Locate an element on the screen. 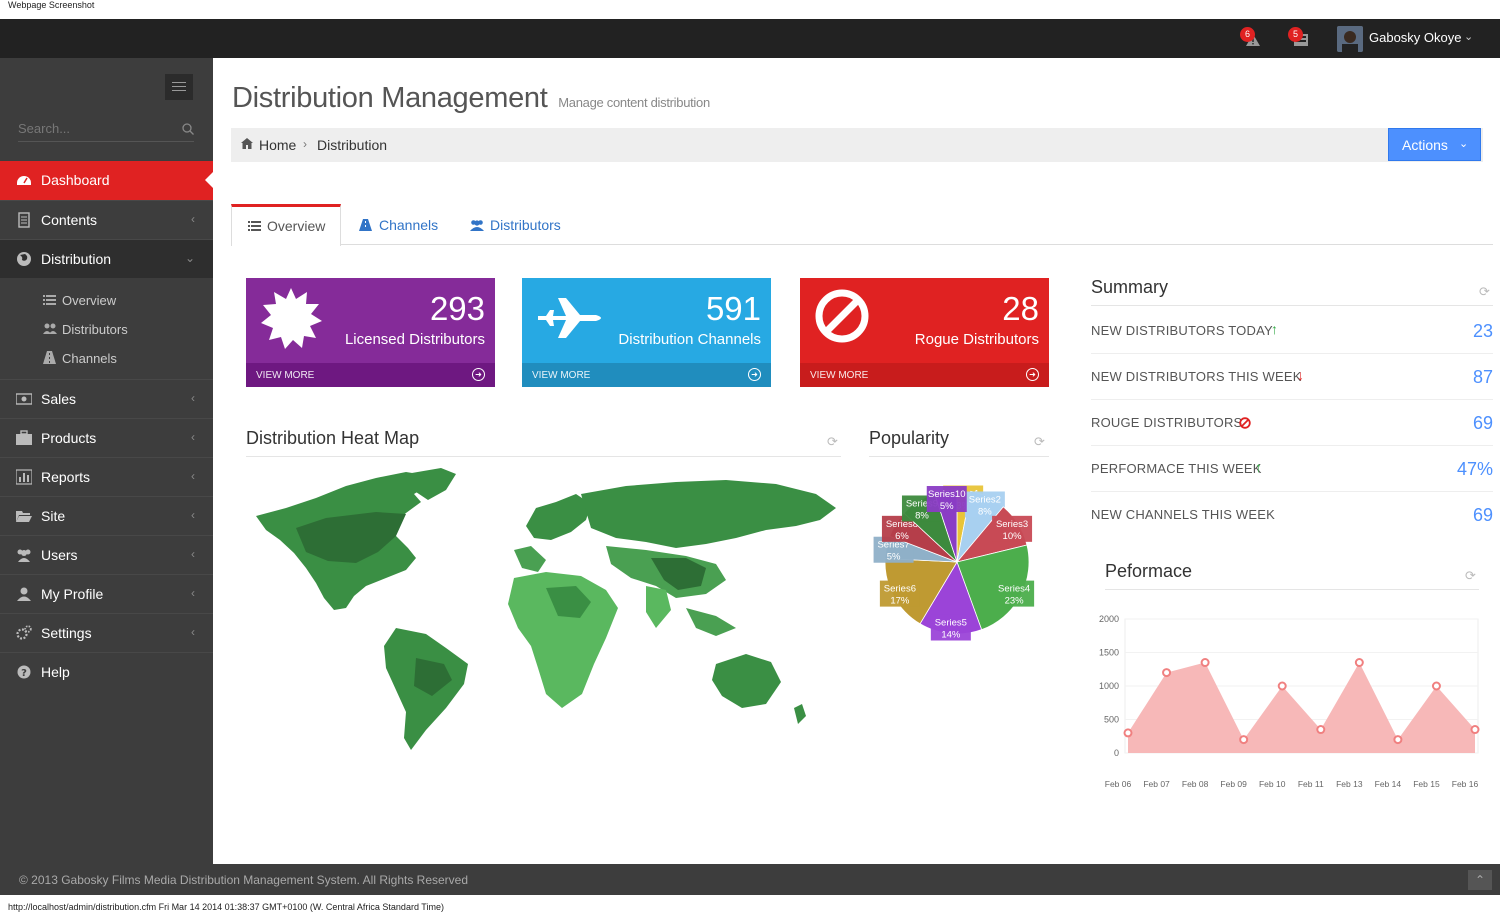 This screenshot has height=914, width=1500. avatar is located at coordinates (1350, 39).